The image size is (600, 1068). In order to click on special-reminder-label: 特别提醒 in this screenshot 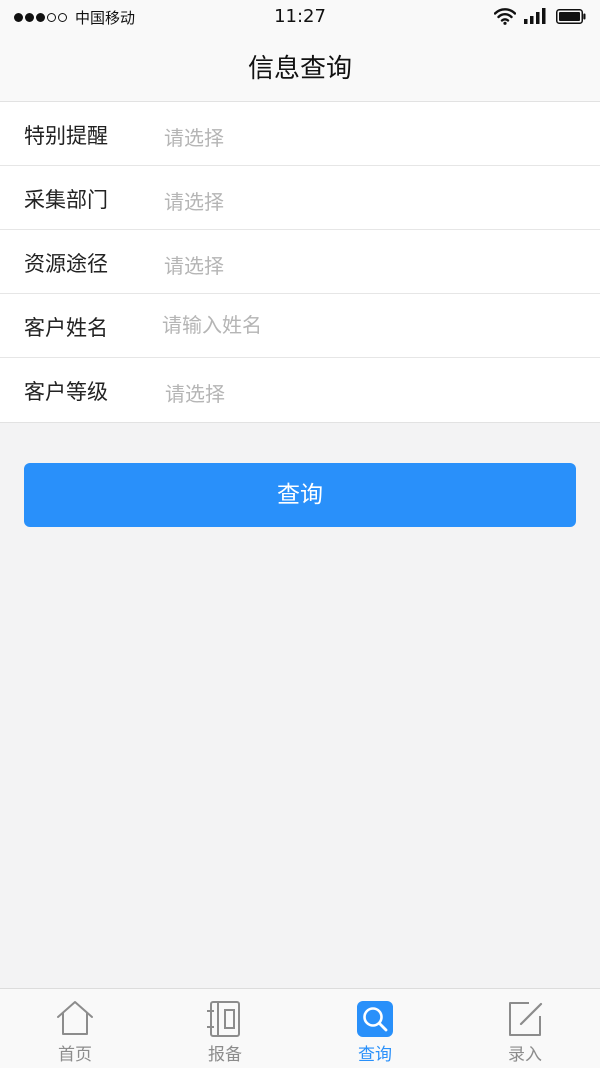, I will do `click(66, 136)`.